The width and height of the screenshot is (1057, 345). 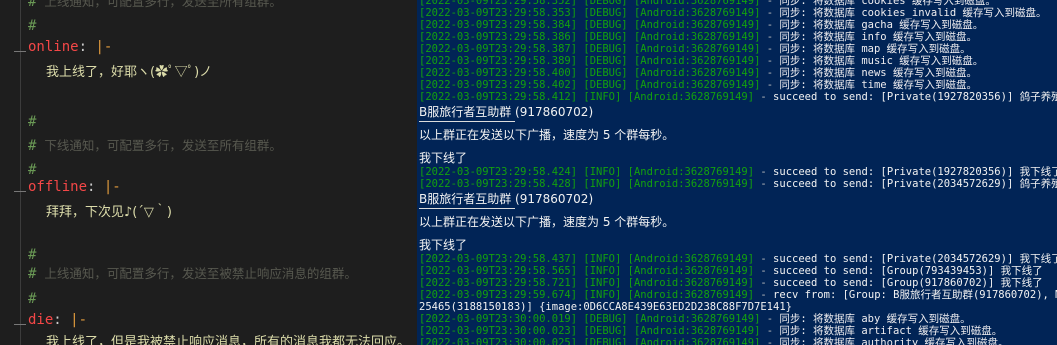 I want to click on editor-line: # 下线通知，可配置多行，发送至所有组群。, so click(x=222, y=146).